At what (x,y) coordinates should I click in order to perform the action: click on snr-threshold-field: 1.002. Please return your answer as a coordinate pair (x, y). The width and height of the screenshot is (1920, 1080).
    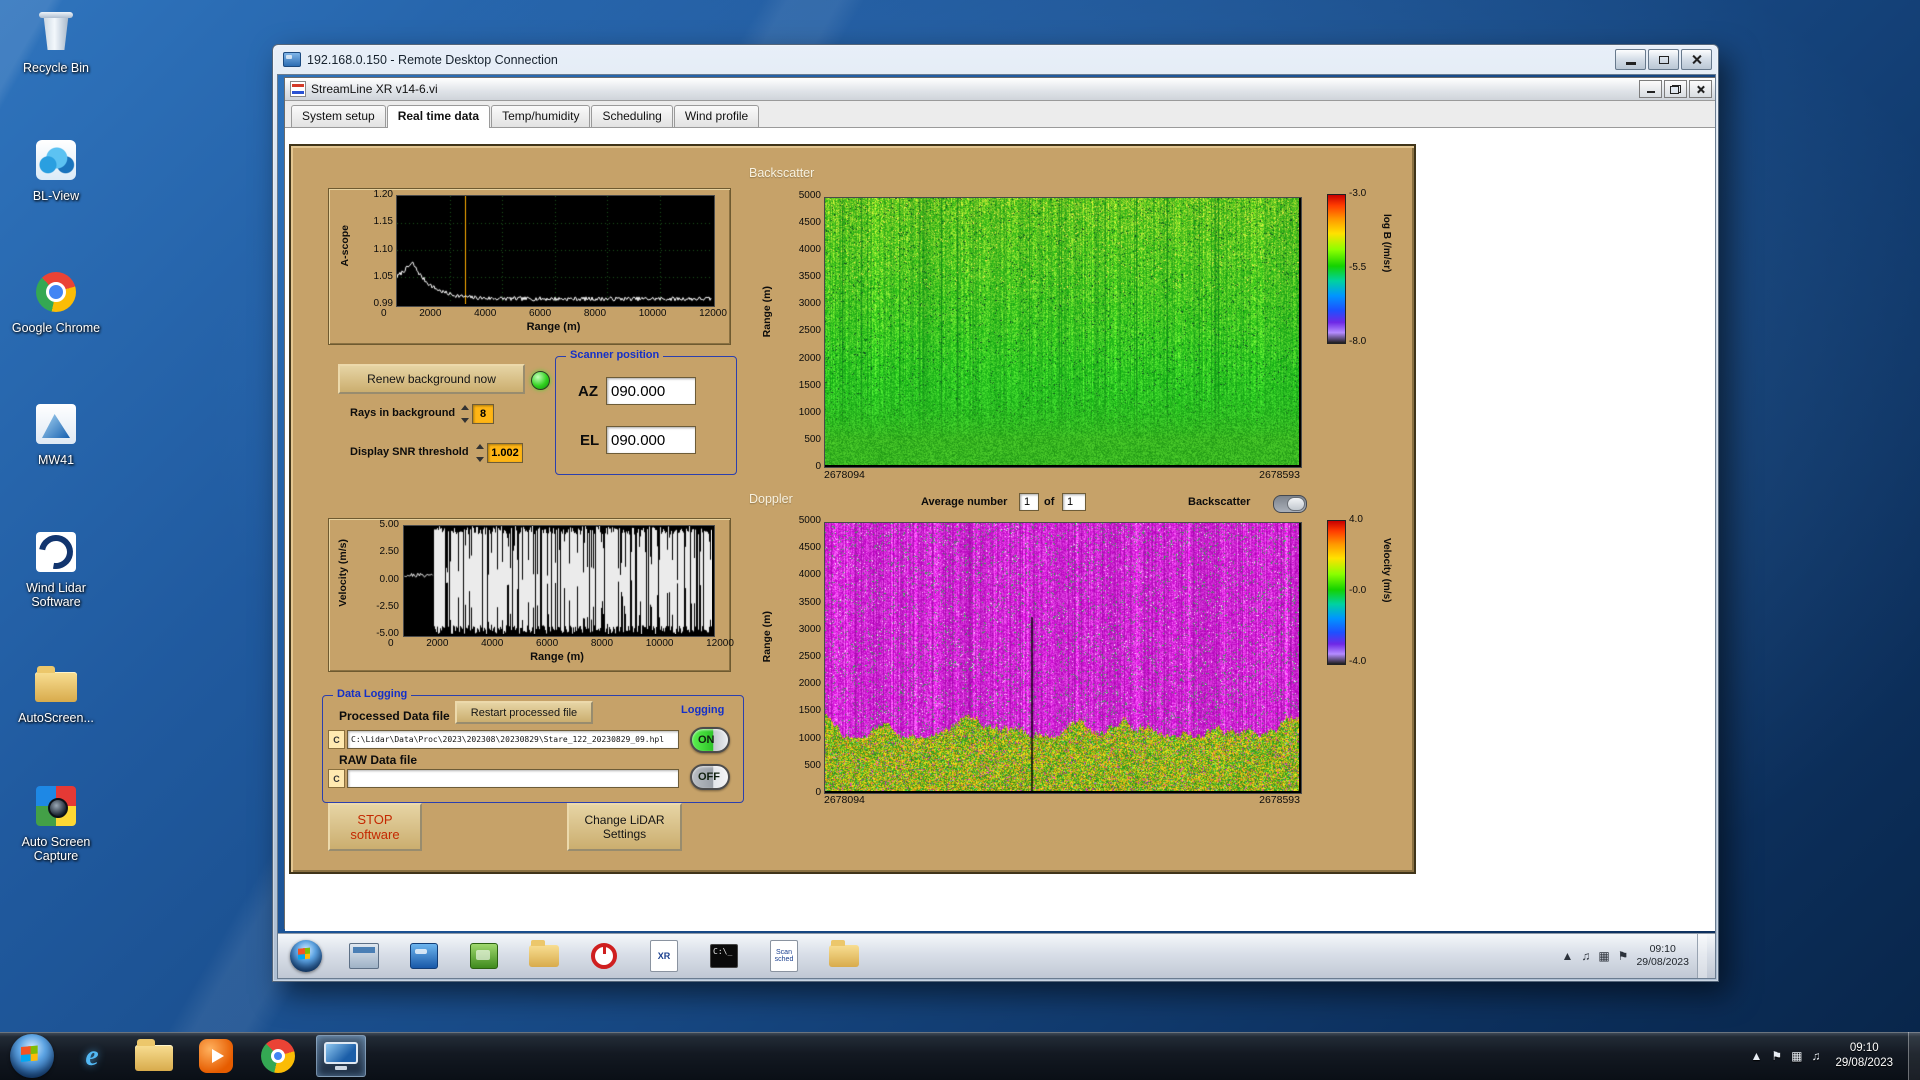
    Looking at the image, I should click on (505, 453).